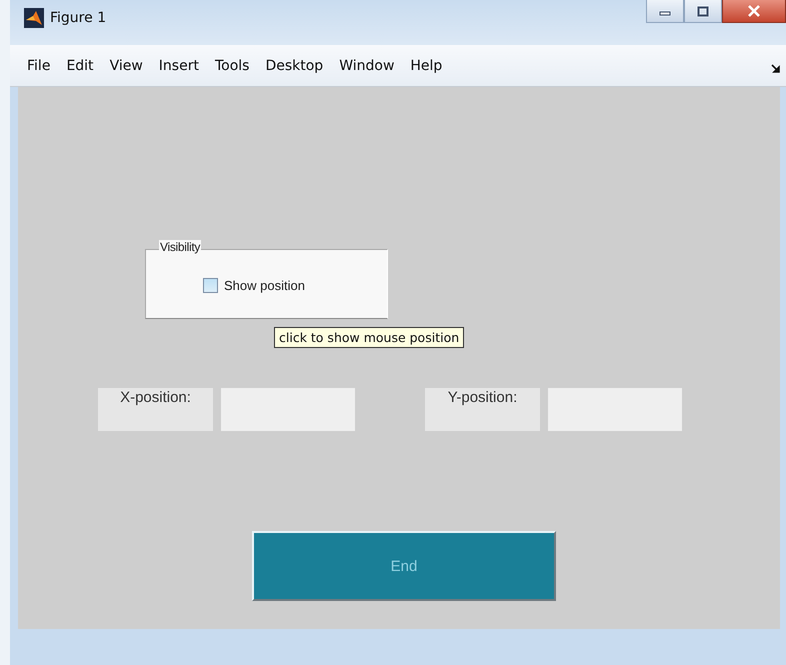 The height and width of the screenshot is (665, 786). Describe the element at coordinates (180, 247) in the screenshot. I see `panel-title: Visibility` at that location.